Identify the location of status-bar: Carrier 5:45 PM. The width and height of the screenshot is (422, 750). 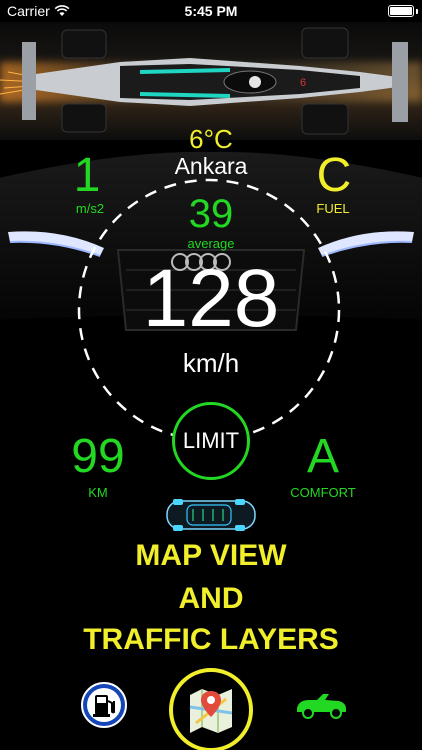
(211, 11).